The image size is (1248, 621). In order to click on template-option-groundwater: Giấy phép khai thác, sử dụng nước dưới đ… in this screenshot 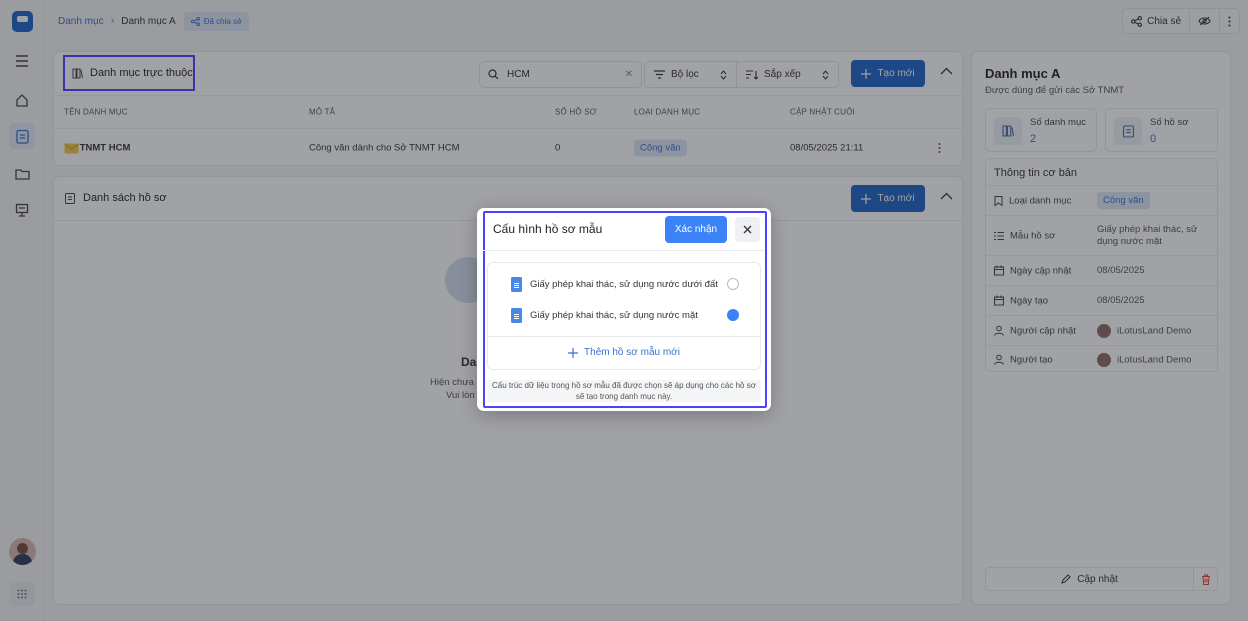, I will do `click(614, 284)`.